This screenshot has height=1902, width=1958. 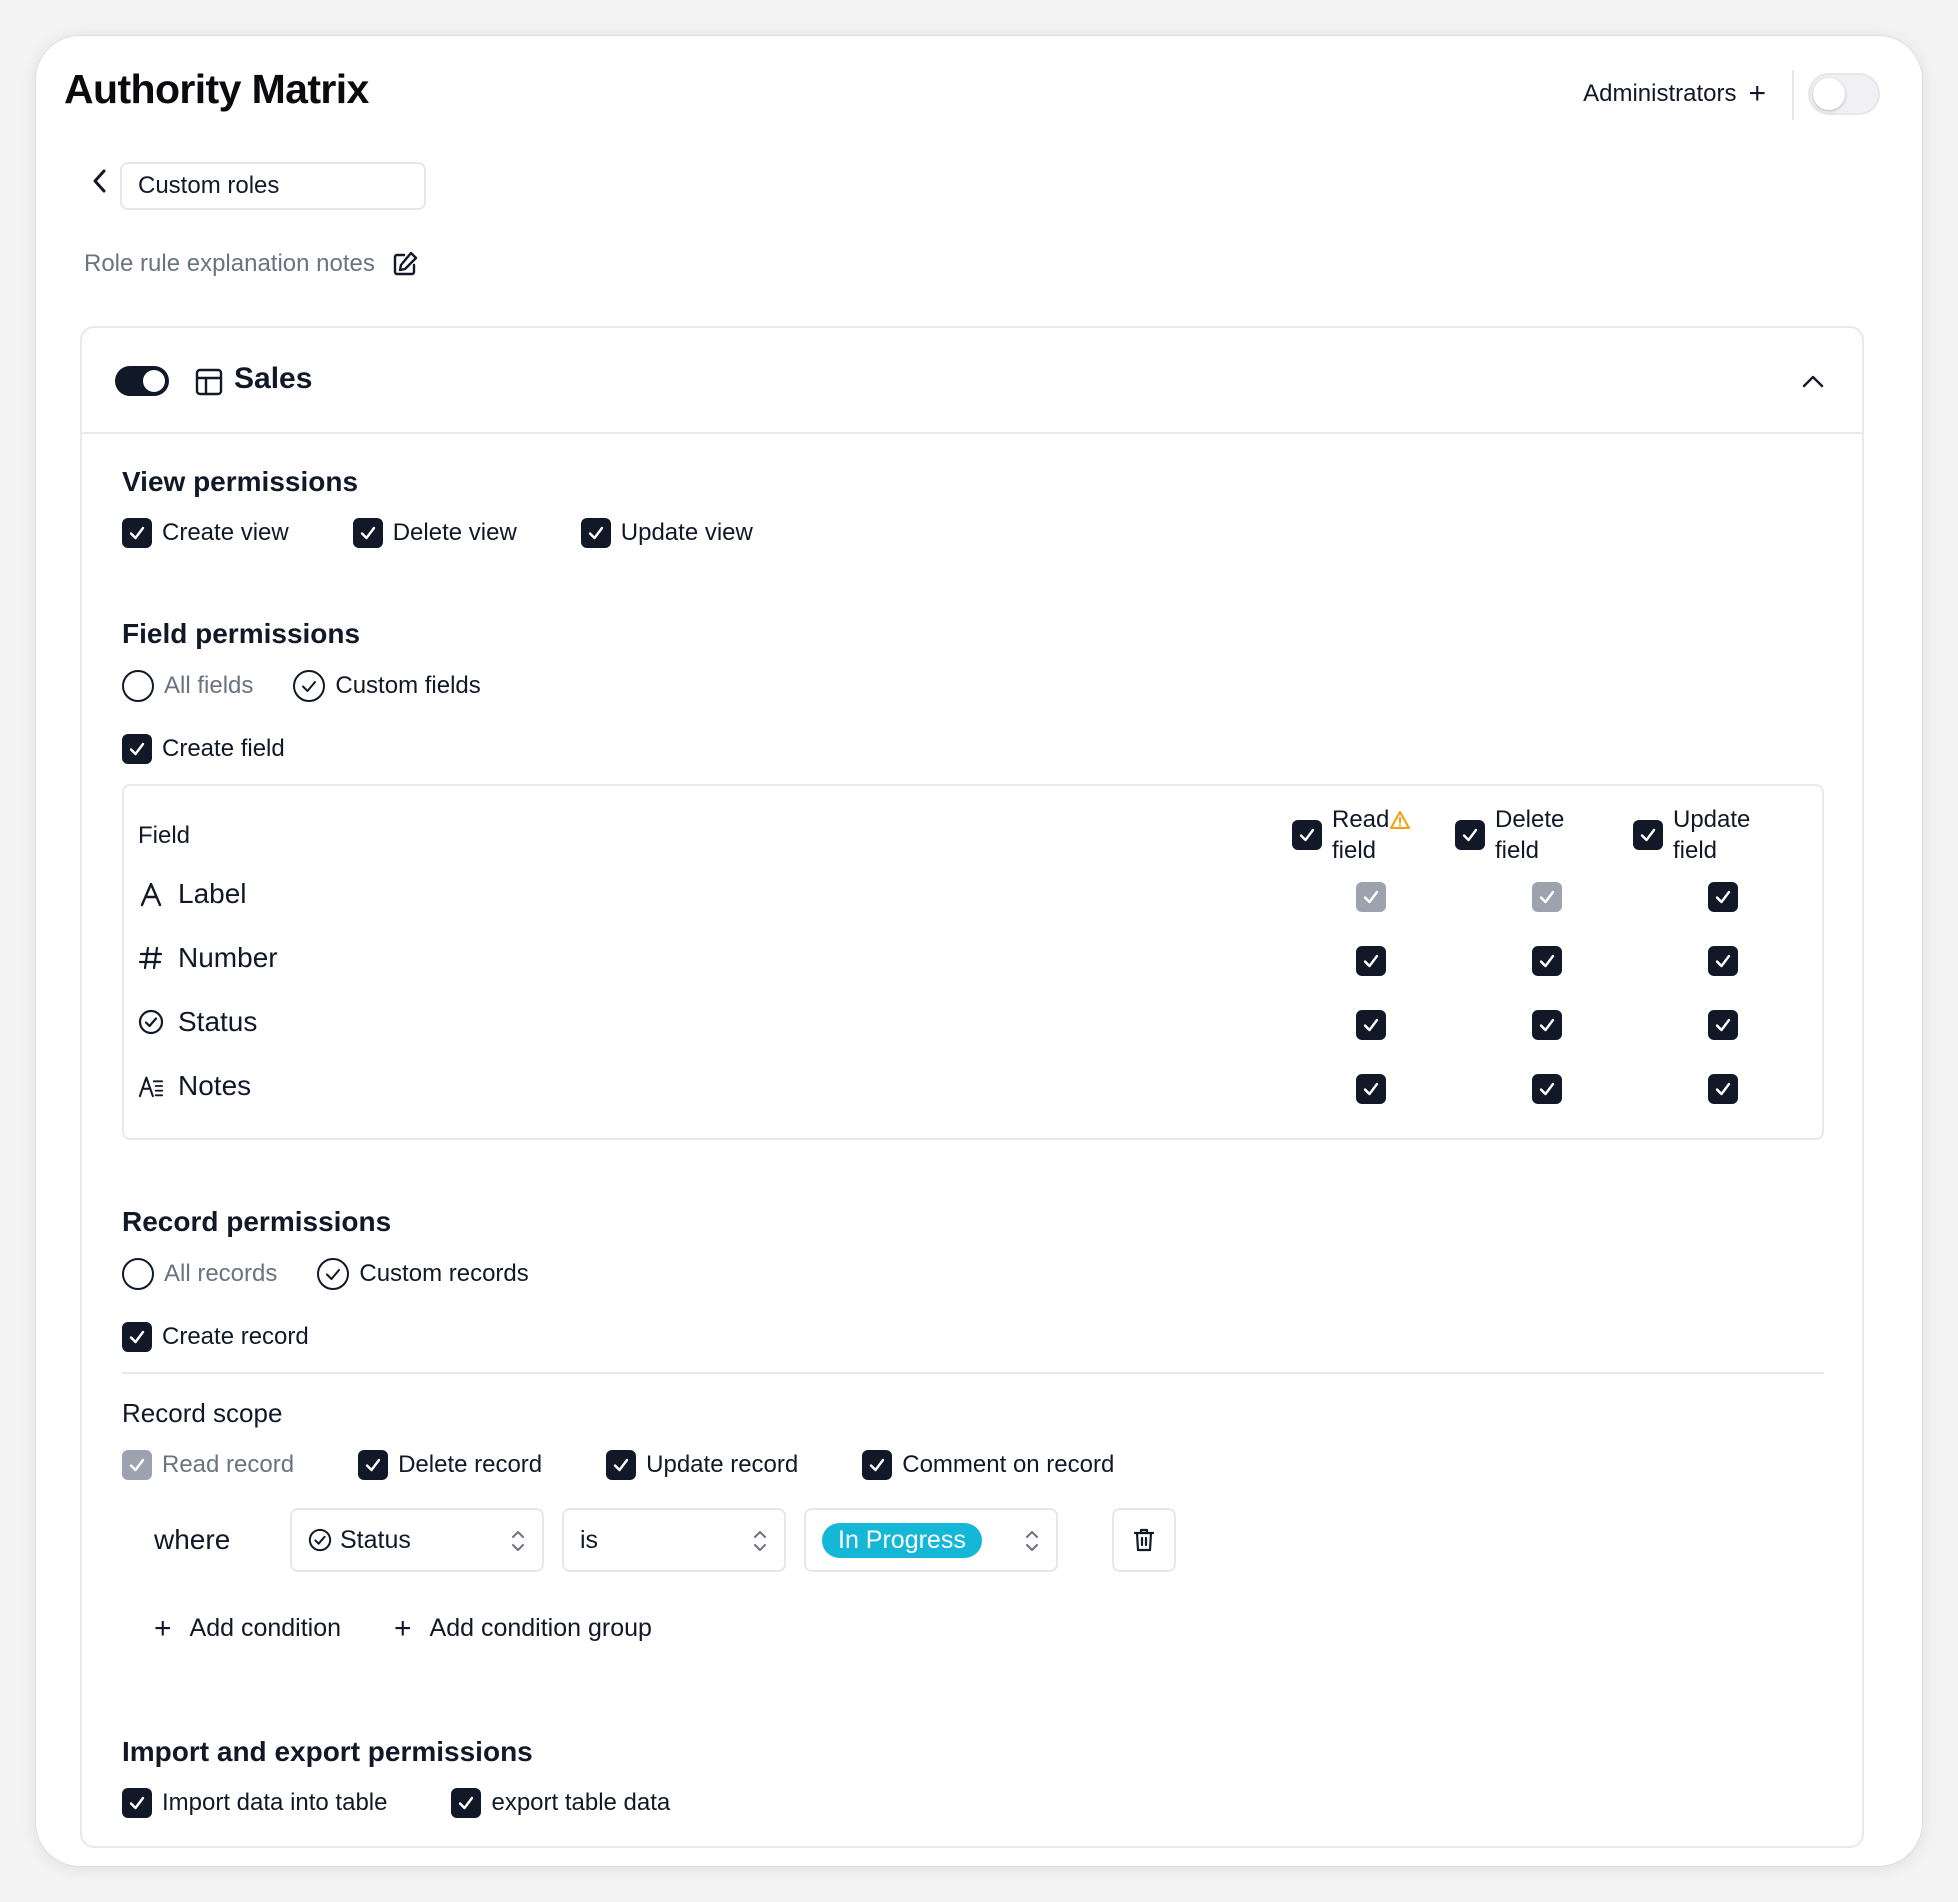 What do you see at coordinates (1793, 95) in the screenshot?
I see `header-divider` at bounding box center [1793, 95].